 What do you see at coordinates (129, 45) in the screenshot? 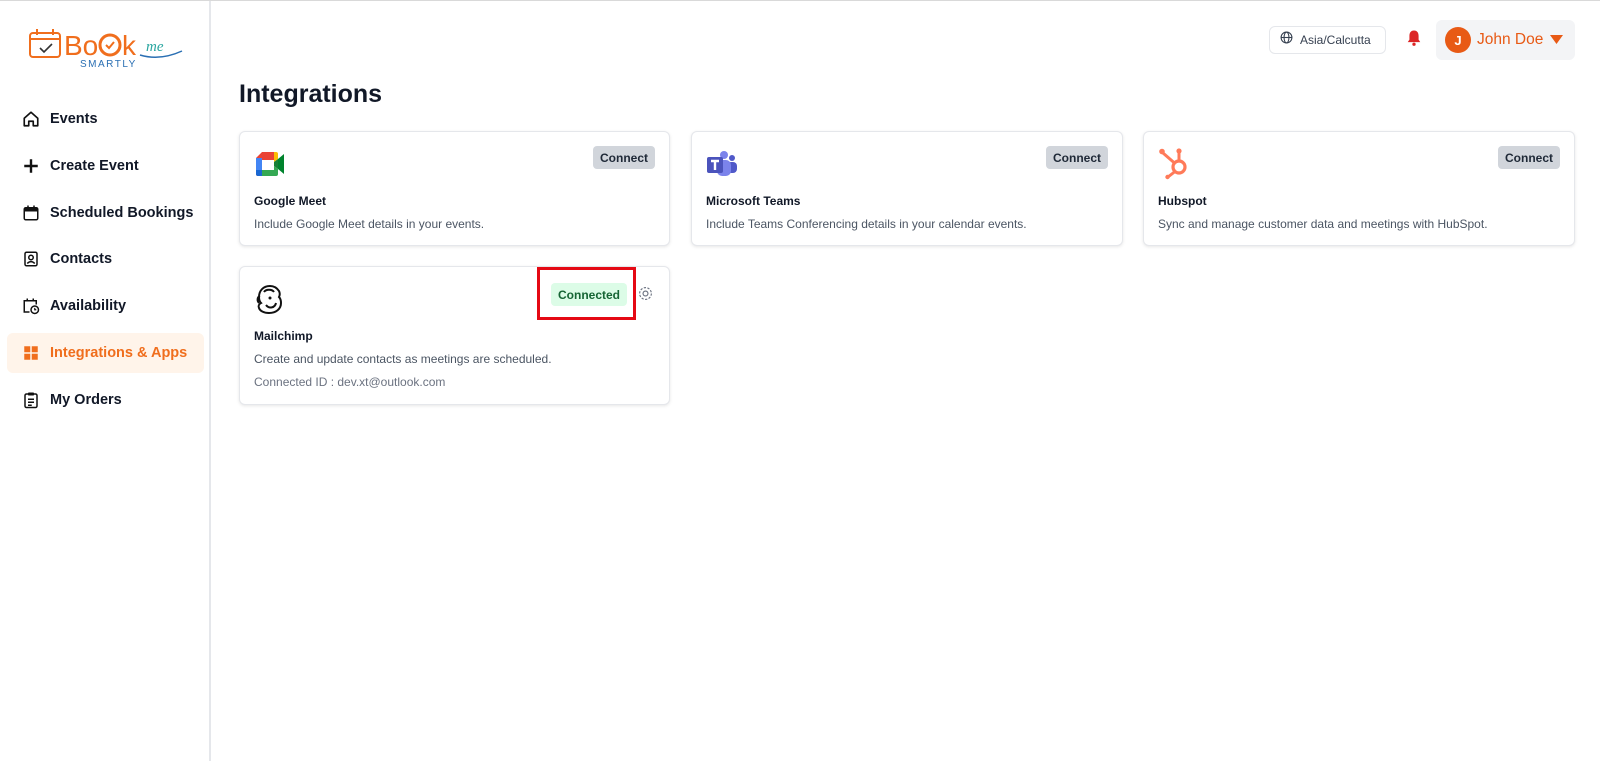
I see `svg-text: k` at bounding box center [129, 45].